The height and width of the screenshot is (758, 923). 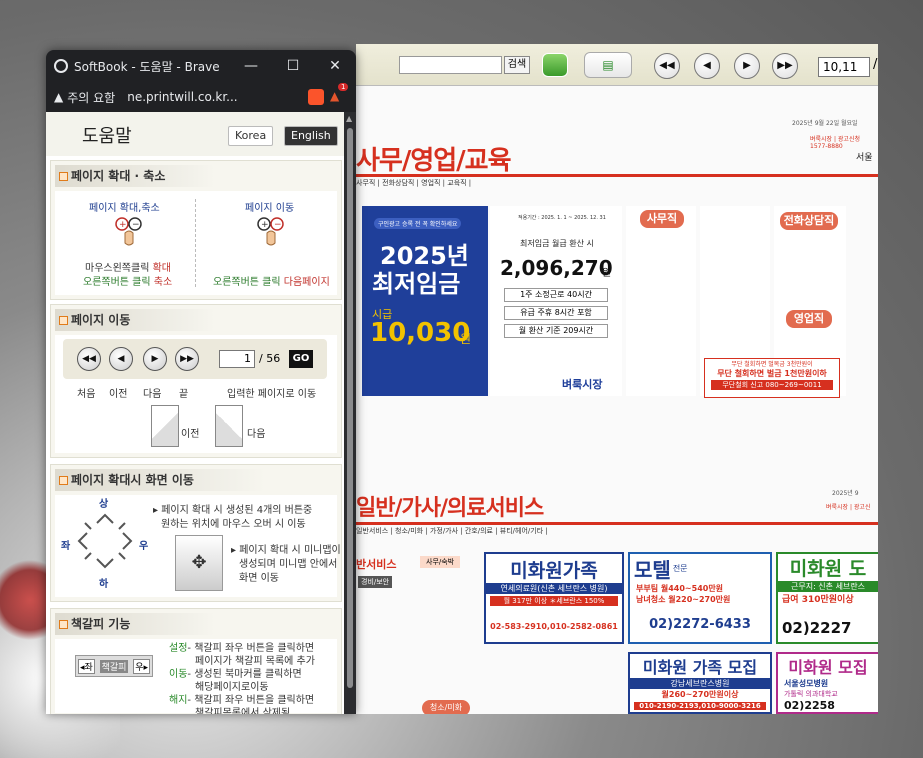 I want to click on bookmark-set-key: 설정, so click(x=178, y=648).